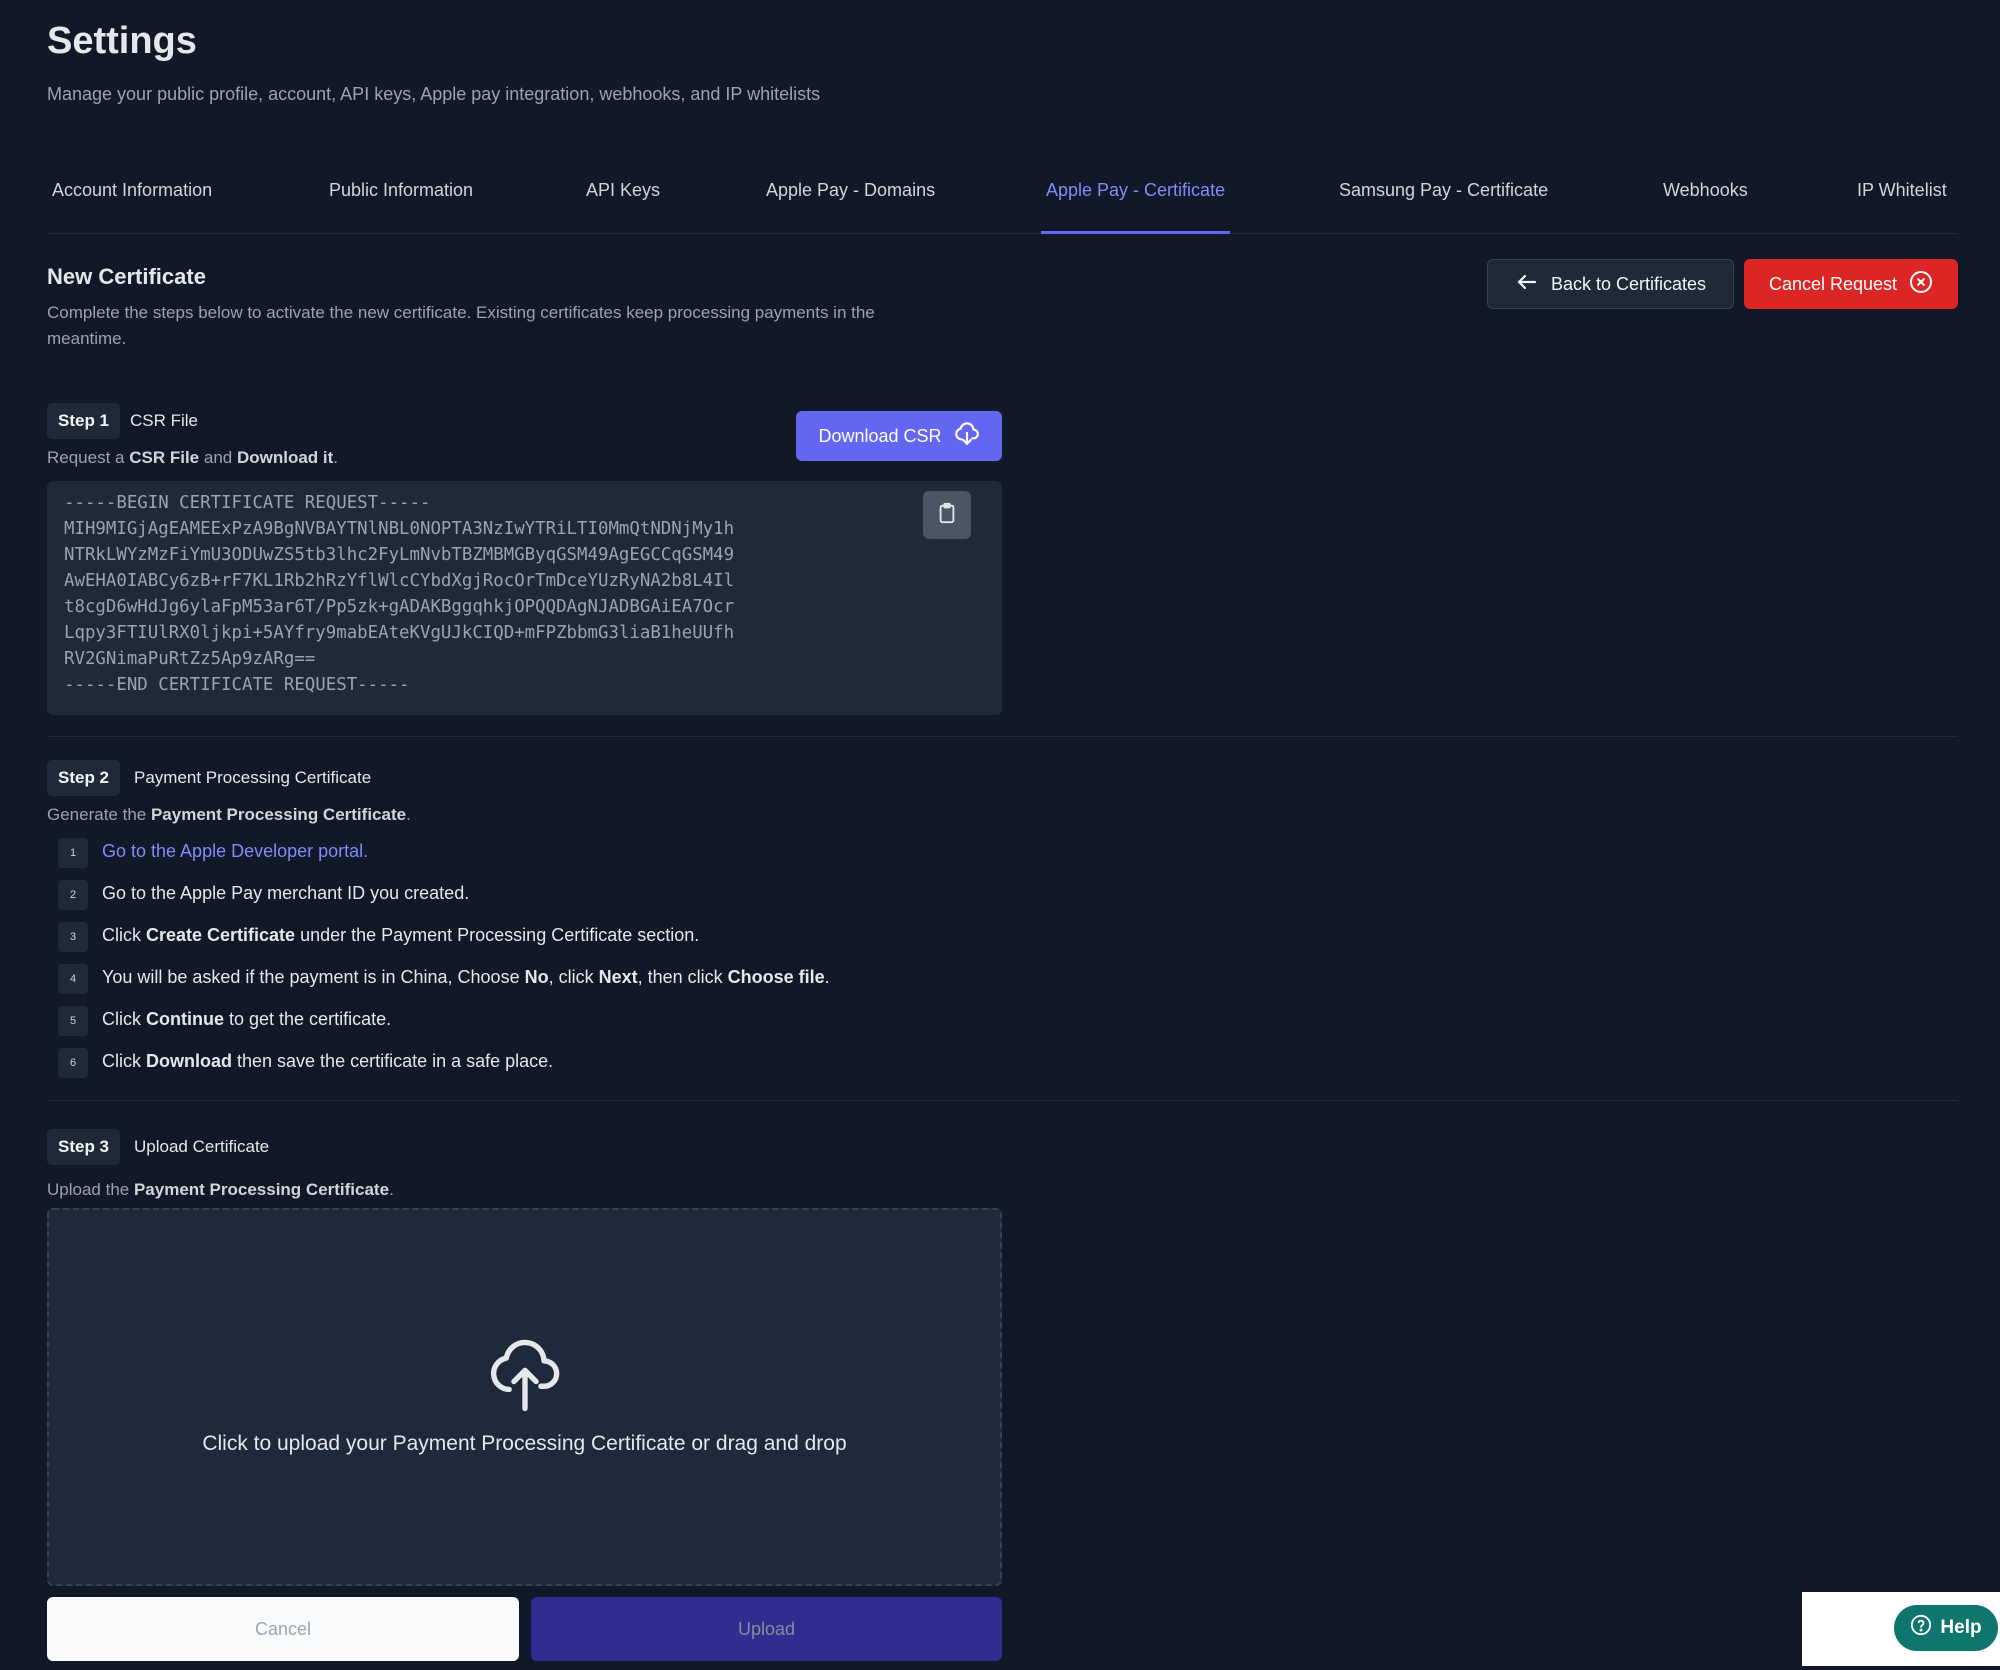  What do you see at coordinates (84, 778) in the screenshot?
I see `step-2-badge: Step 2` at bounding box center [84, 778].